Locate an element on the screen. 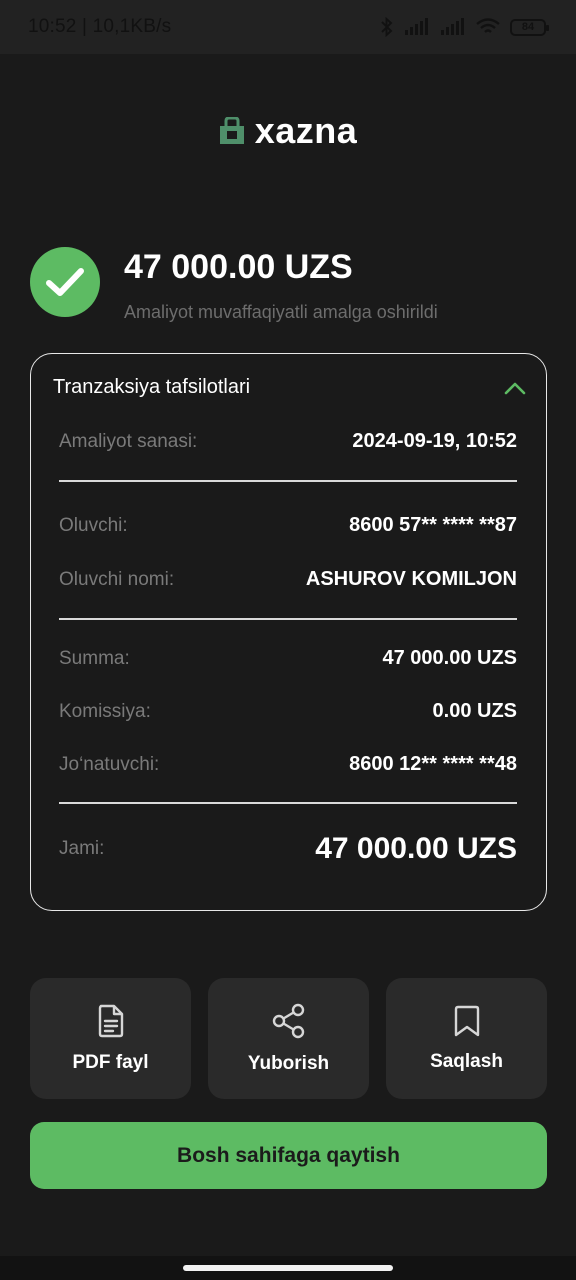  status-bar: 10:52 | 10,1KB/s 84 is located at coordinates (288, 27).